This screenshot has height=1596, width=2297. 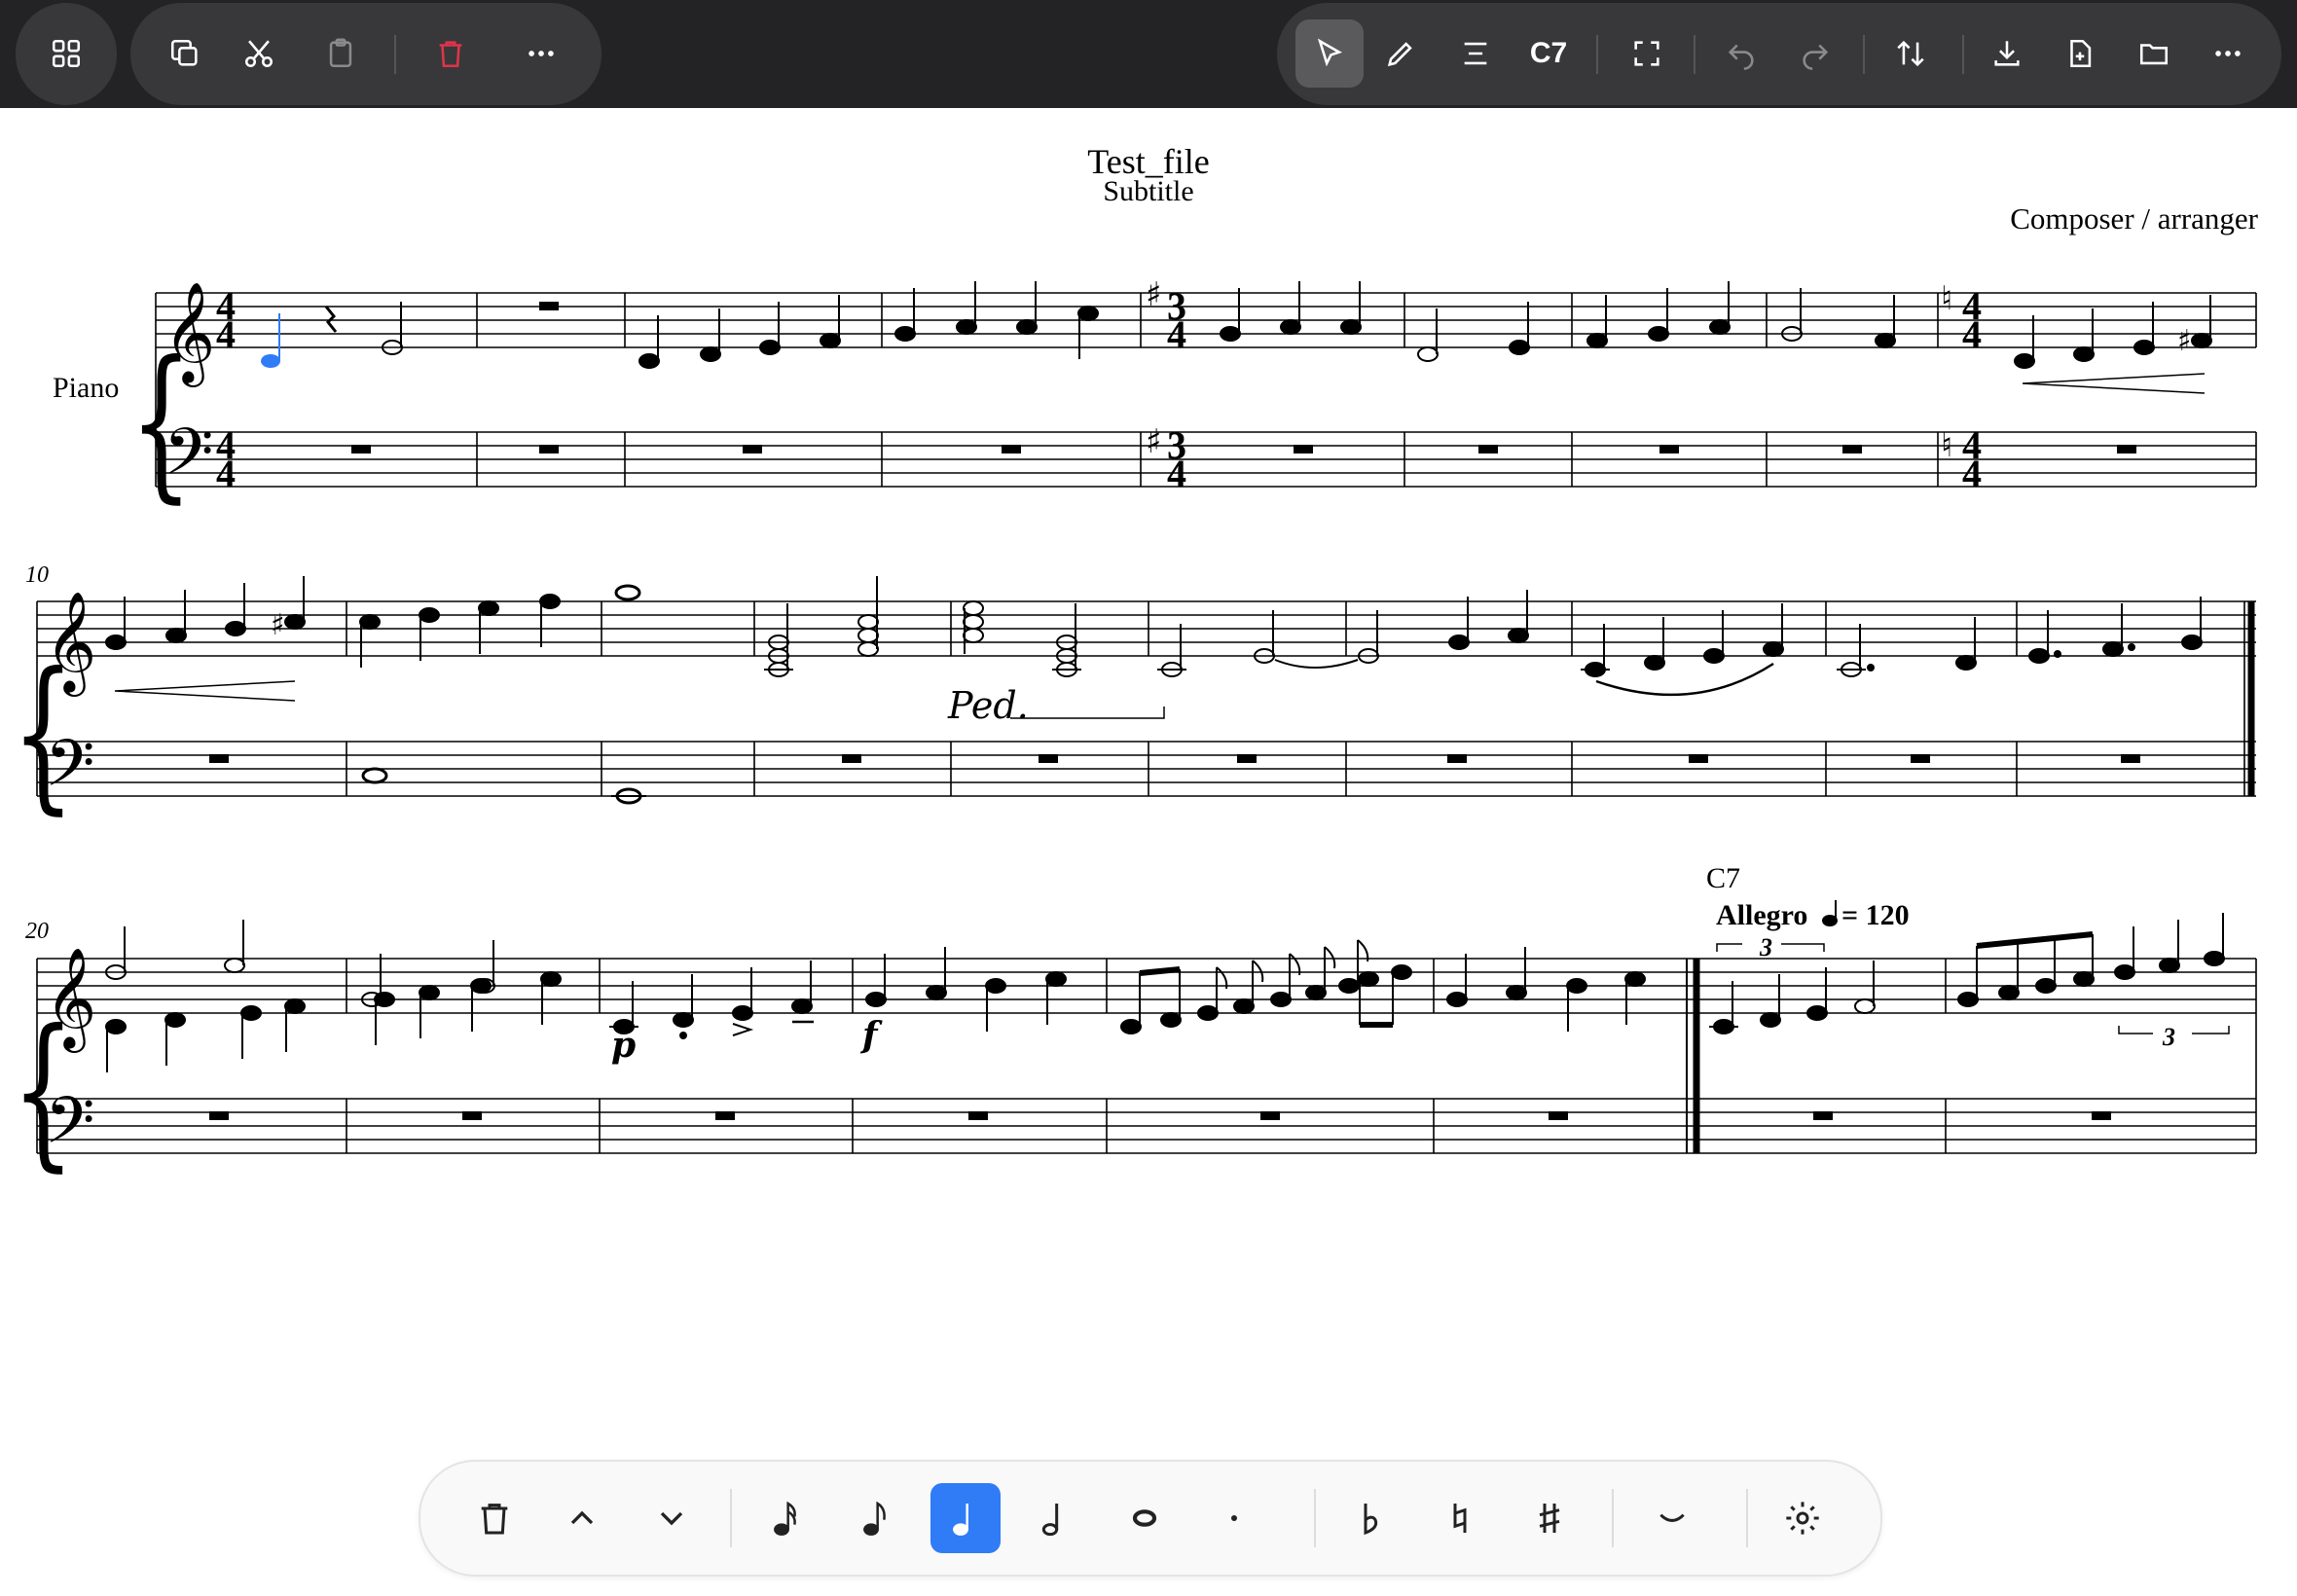 What do you see at coordinates (623, 1045) in the screenshot?
I see `dynamic-piano: p` at bounding box center [623, 1045].